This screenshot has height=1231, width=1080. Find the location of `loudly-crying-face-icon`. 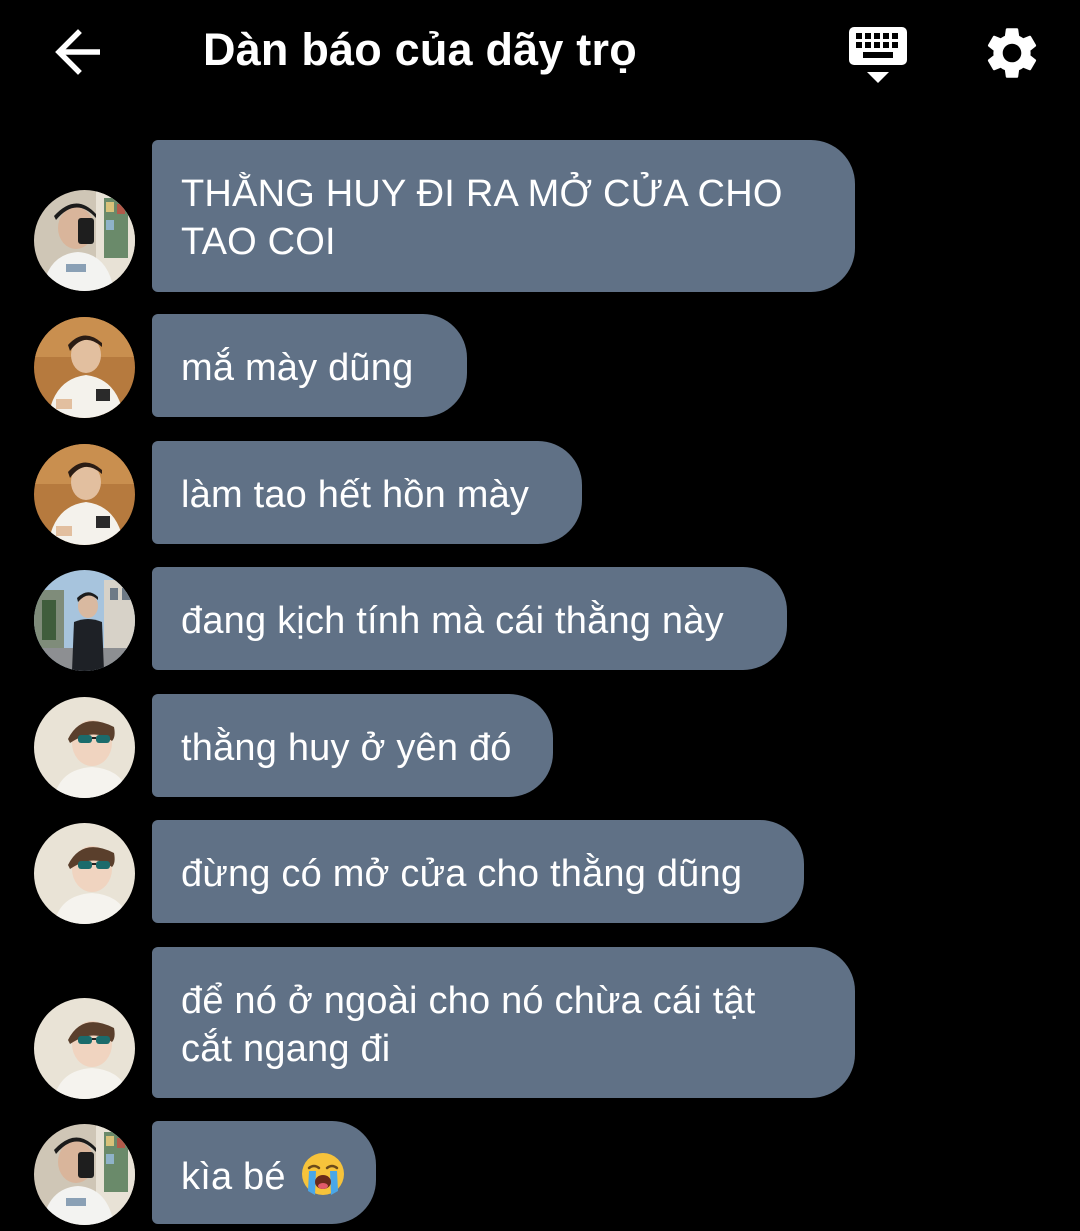

loudly-crying-face-icon is located at coordinates (323, 1180).